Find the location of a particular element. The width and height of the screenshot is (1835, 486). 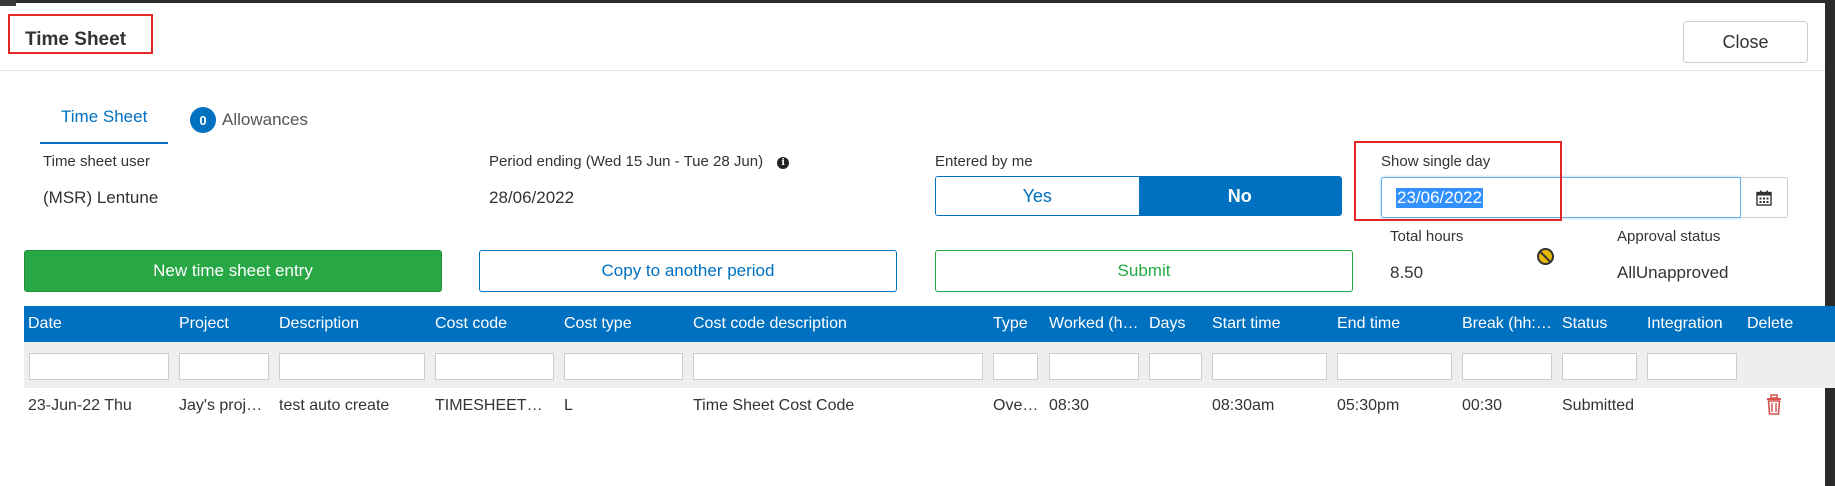

highlight-single-day is located at coordinates (1458, 181).